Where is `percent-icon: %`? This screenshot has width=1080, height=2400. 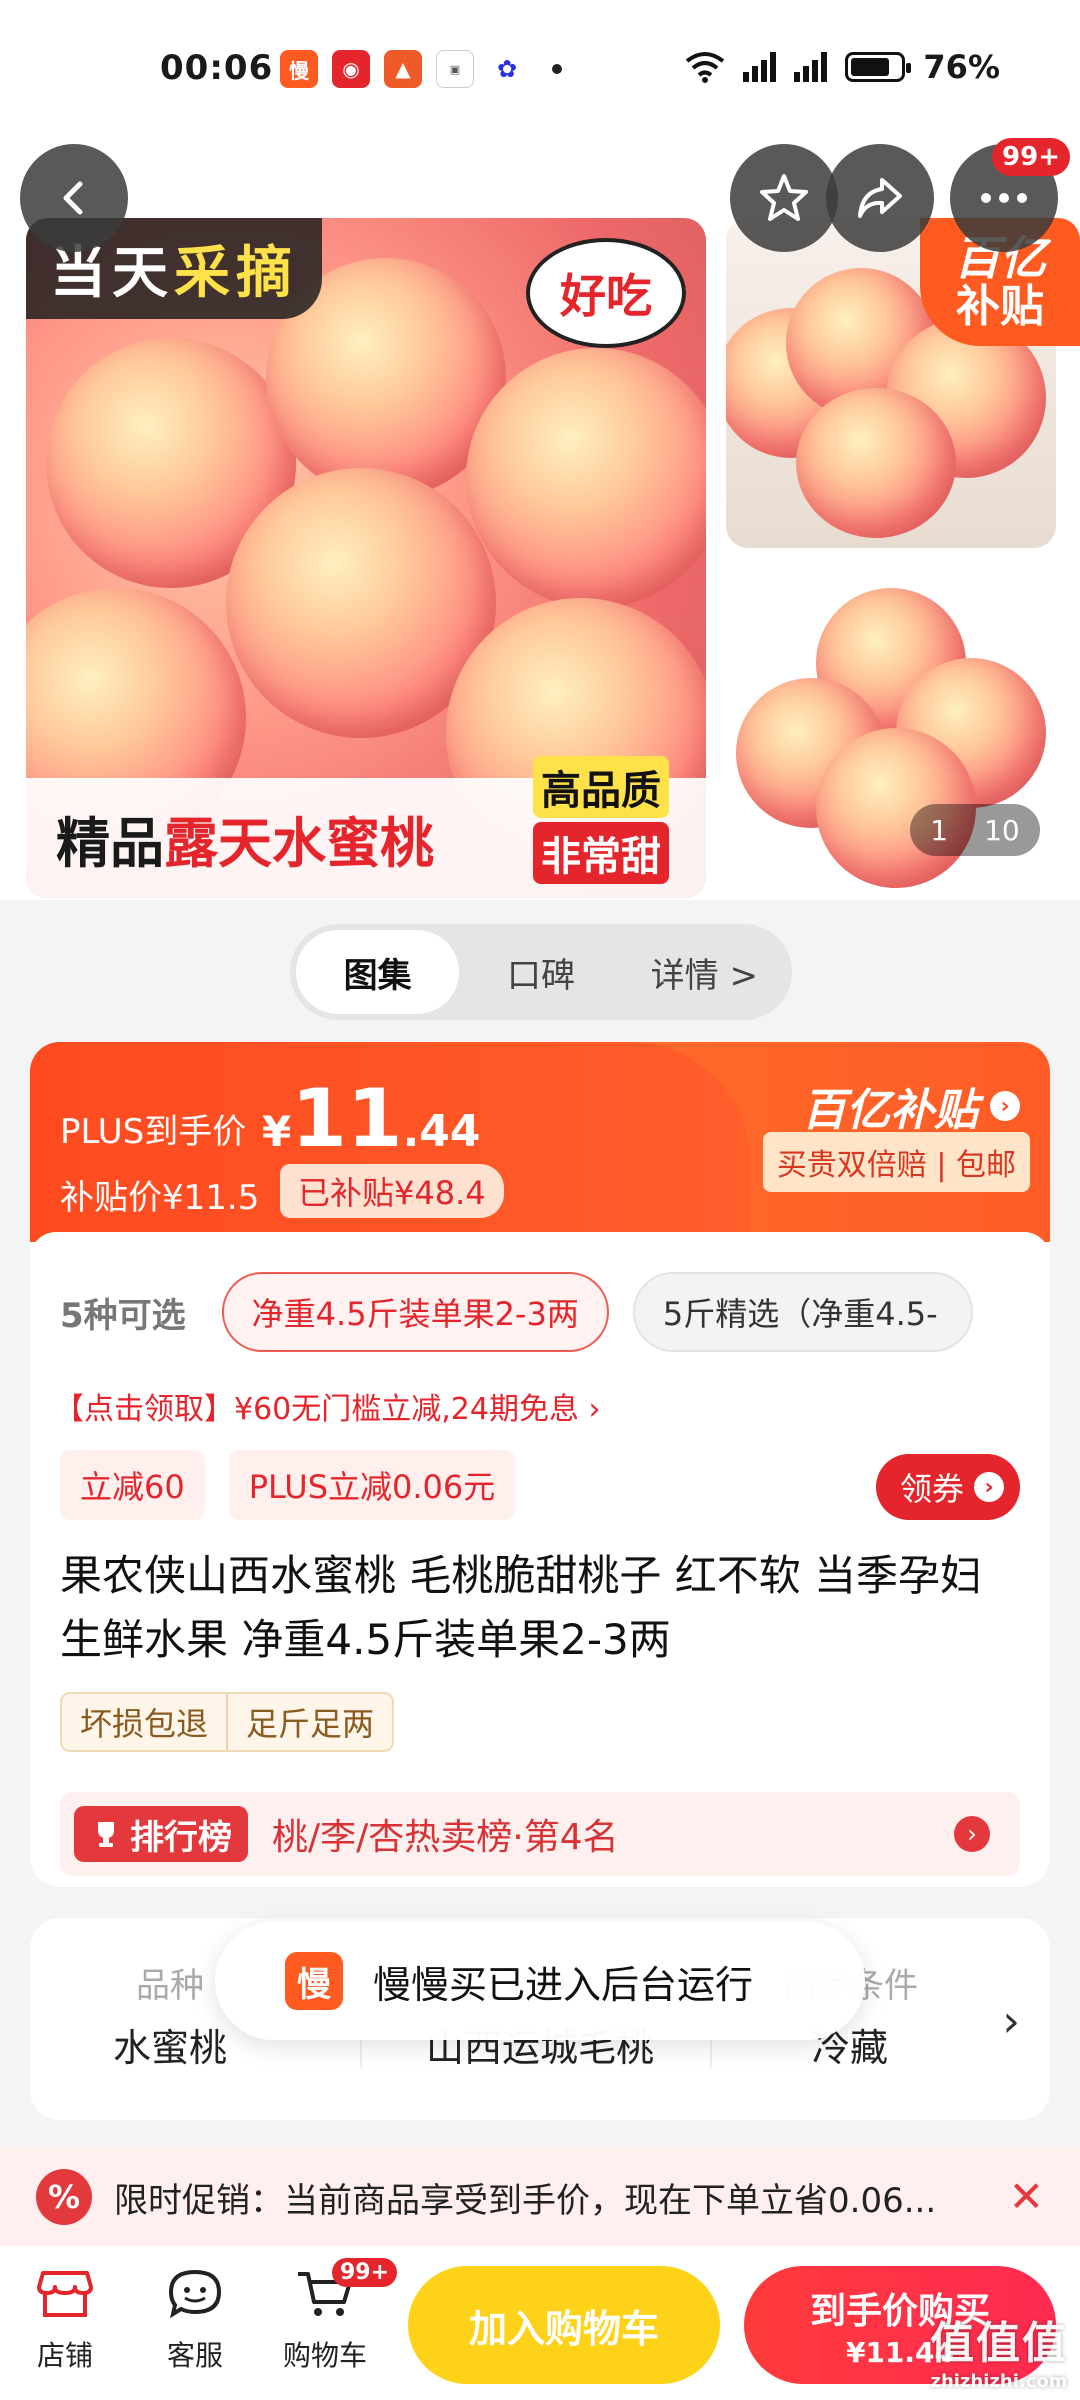 percent-icon: % is located at coordinates (64, 2197).